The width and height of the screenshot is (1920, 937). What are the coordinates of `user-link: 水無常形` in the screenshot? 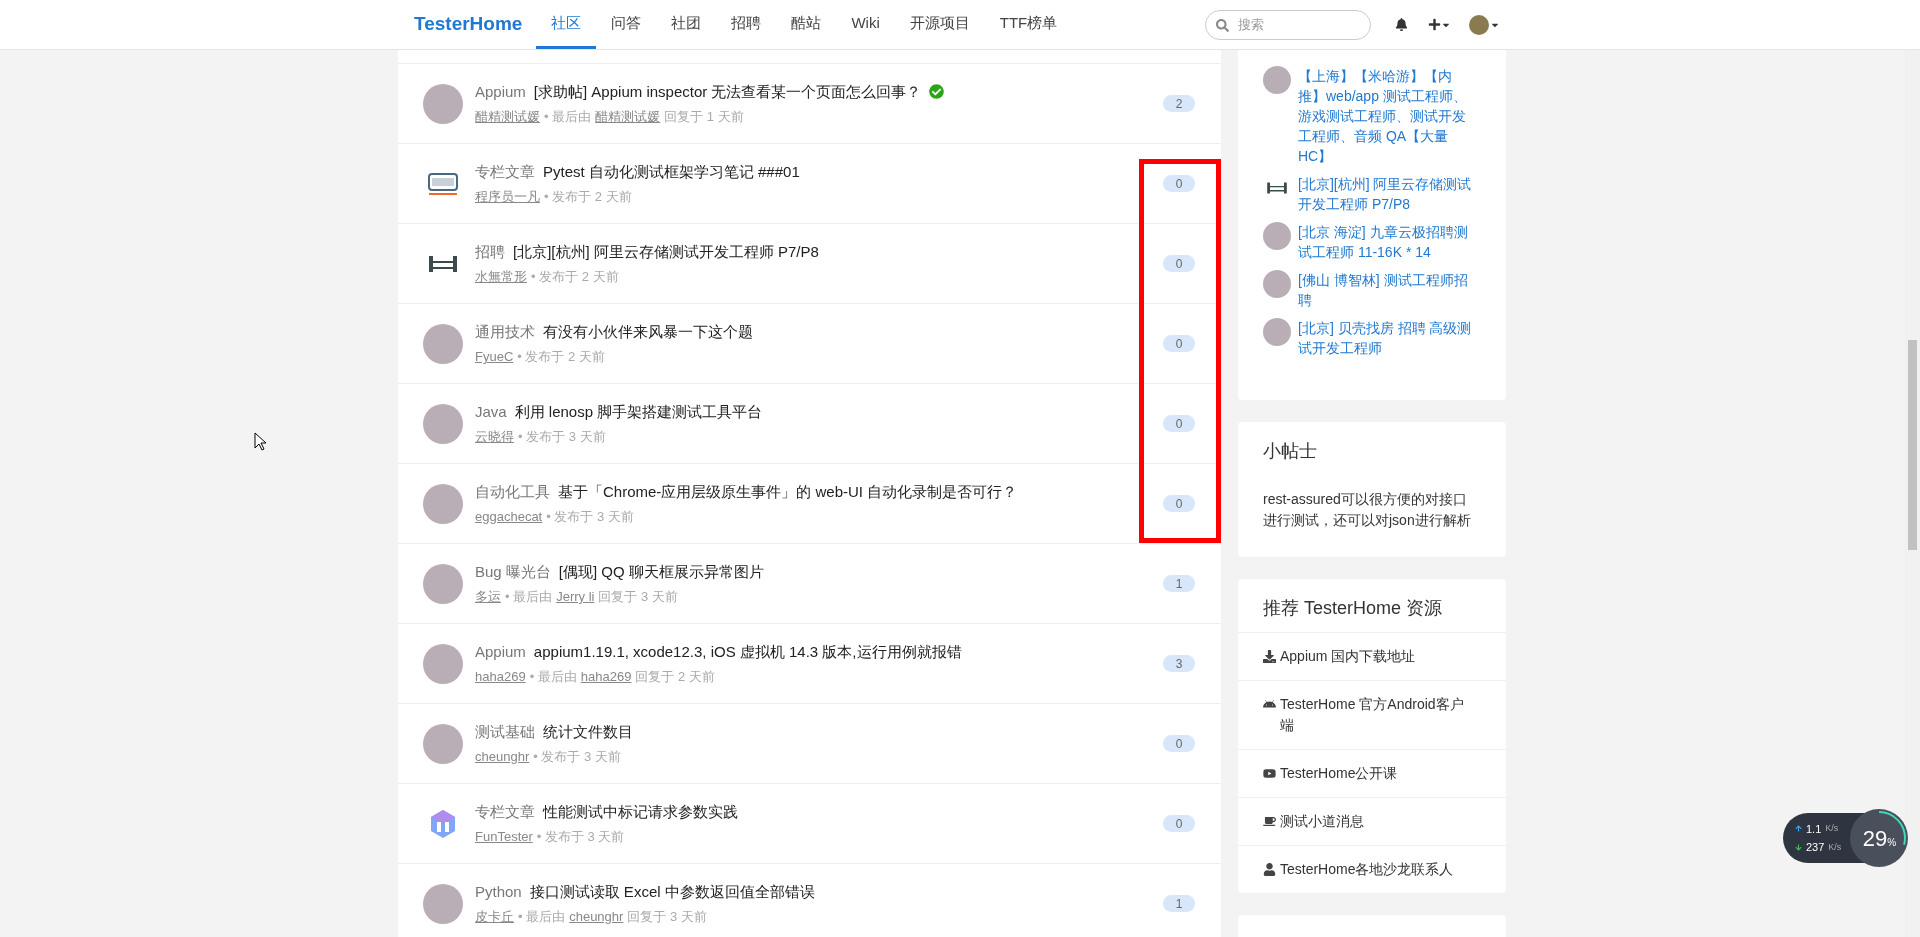 It's located at (501, 277).